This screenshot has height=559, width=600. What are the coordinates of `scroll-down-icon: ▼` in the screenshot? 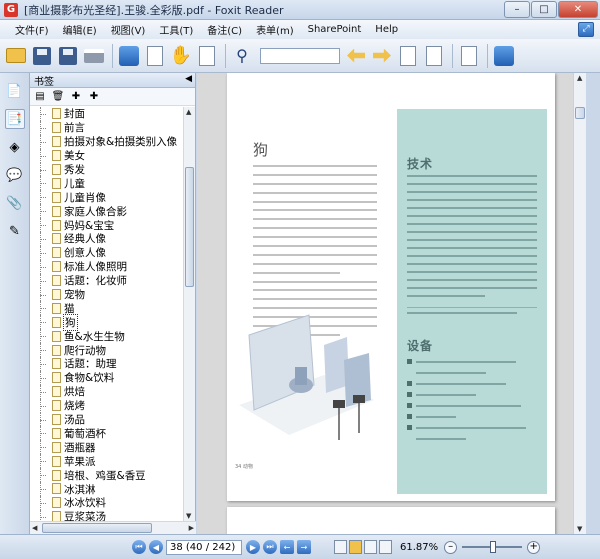 It's located at (188, 516).